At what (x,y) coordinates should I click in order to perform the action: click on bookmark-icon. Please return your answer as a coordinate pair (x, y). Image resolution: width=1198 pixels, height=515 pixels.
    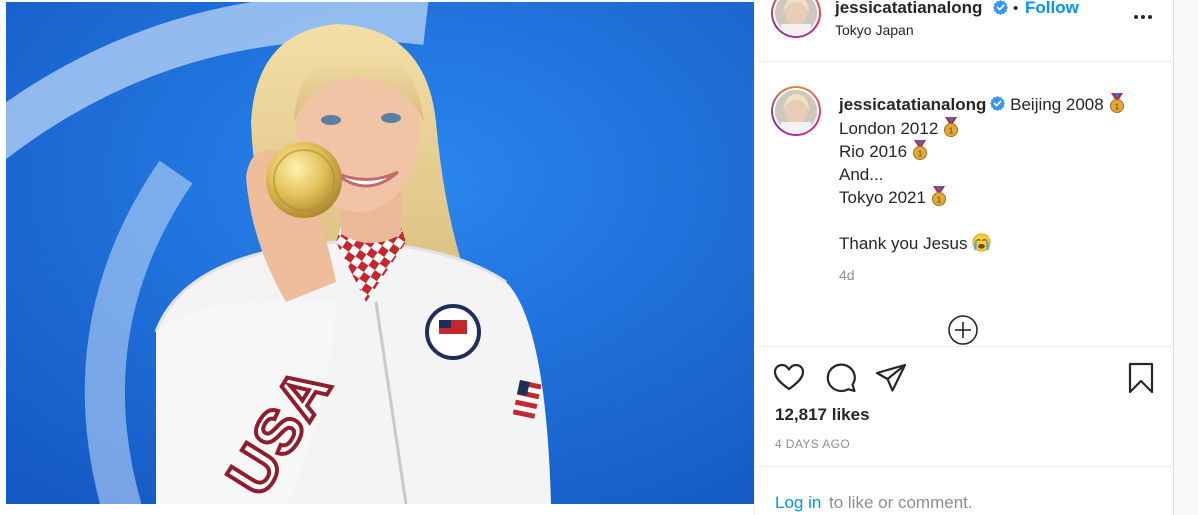
    Looking at the image, I should click on (1141, 378).